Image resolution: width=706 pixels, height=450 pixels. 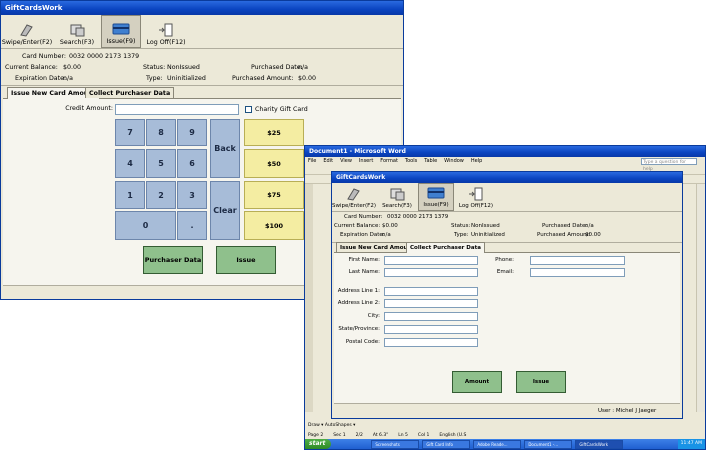 What do you see at coordinates (225, 148) in the screenshot?
I see `back-key: Back` at bounding box center [225, 148].